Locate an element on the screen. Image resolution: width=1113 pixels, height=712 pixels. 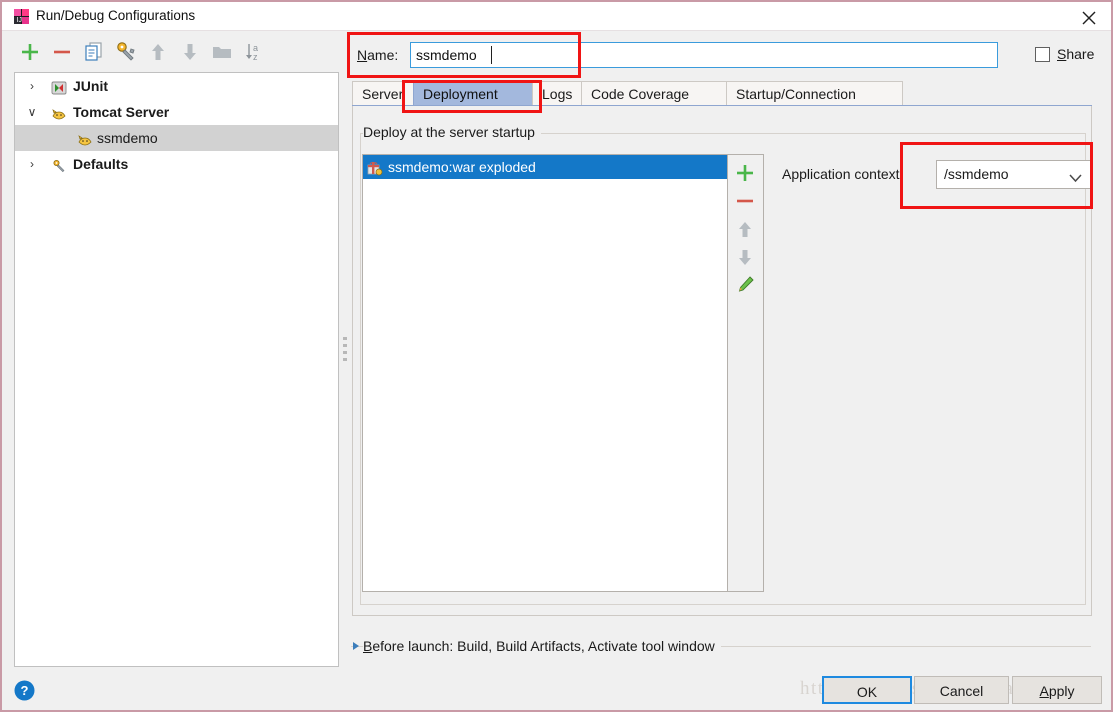
wrench-icon is located at coordinates (59, 164).